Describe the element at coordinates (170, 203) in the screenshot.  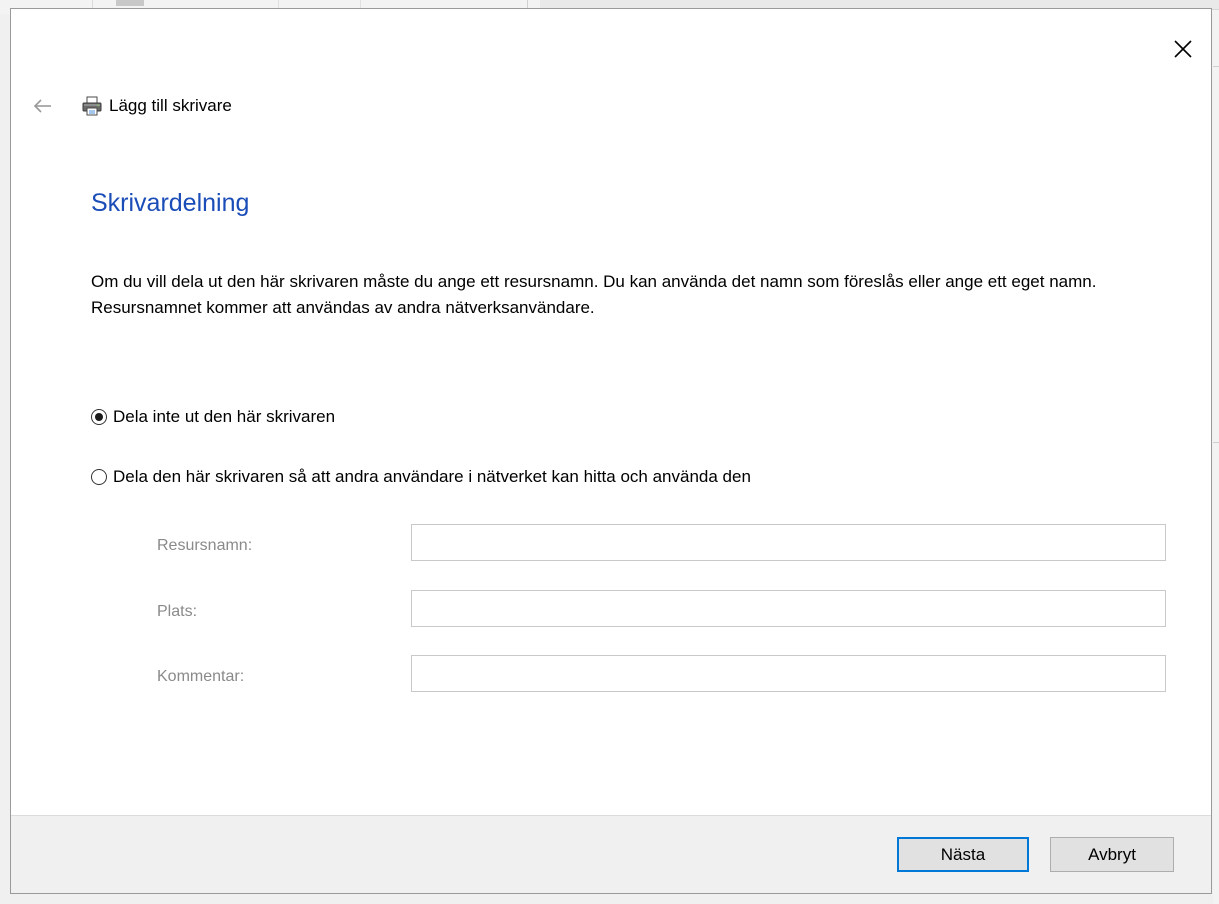
I see `page-title: Skrivardelning` at that location.